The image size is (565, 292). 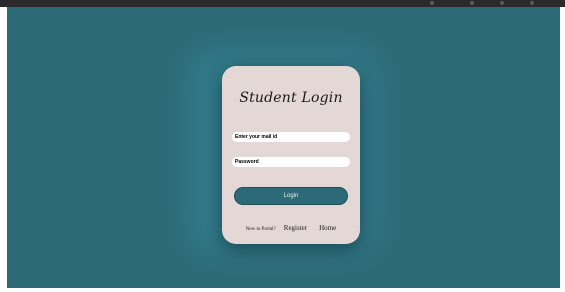 What do you see at coordinates (291, 98) in the screenshot?
I see `page-title: Student Login` at bounding box center [291, 98].